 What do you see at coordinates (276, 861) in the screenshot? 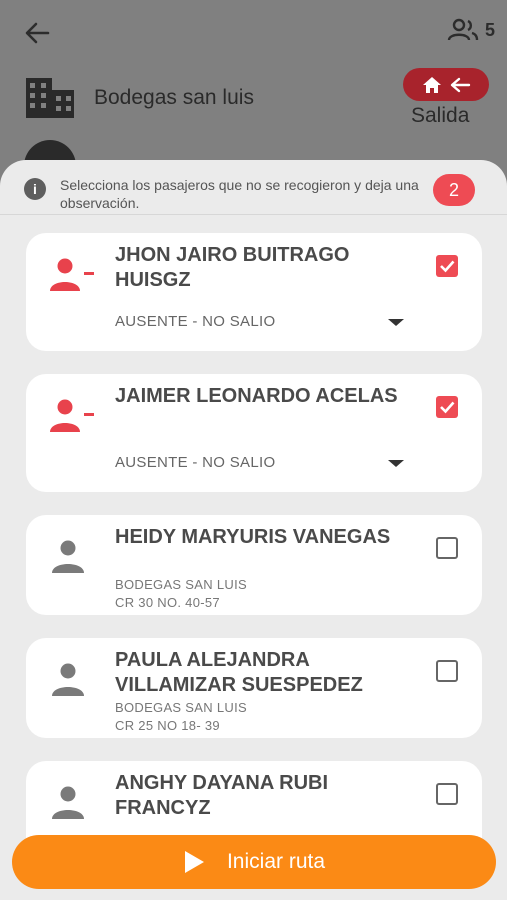
I see `start-route-label: Iniciar ruta` at bounding box center [276, 861].